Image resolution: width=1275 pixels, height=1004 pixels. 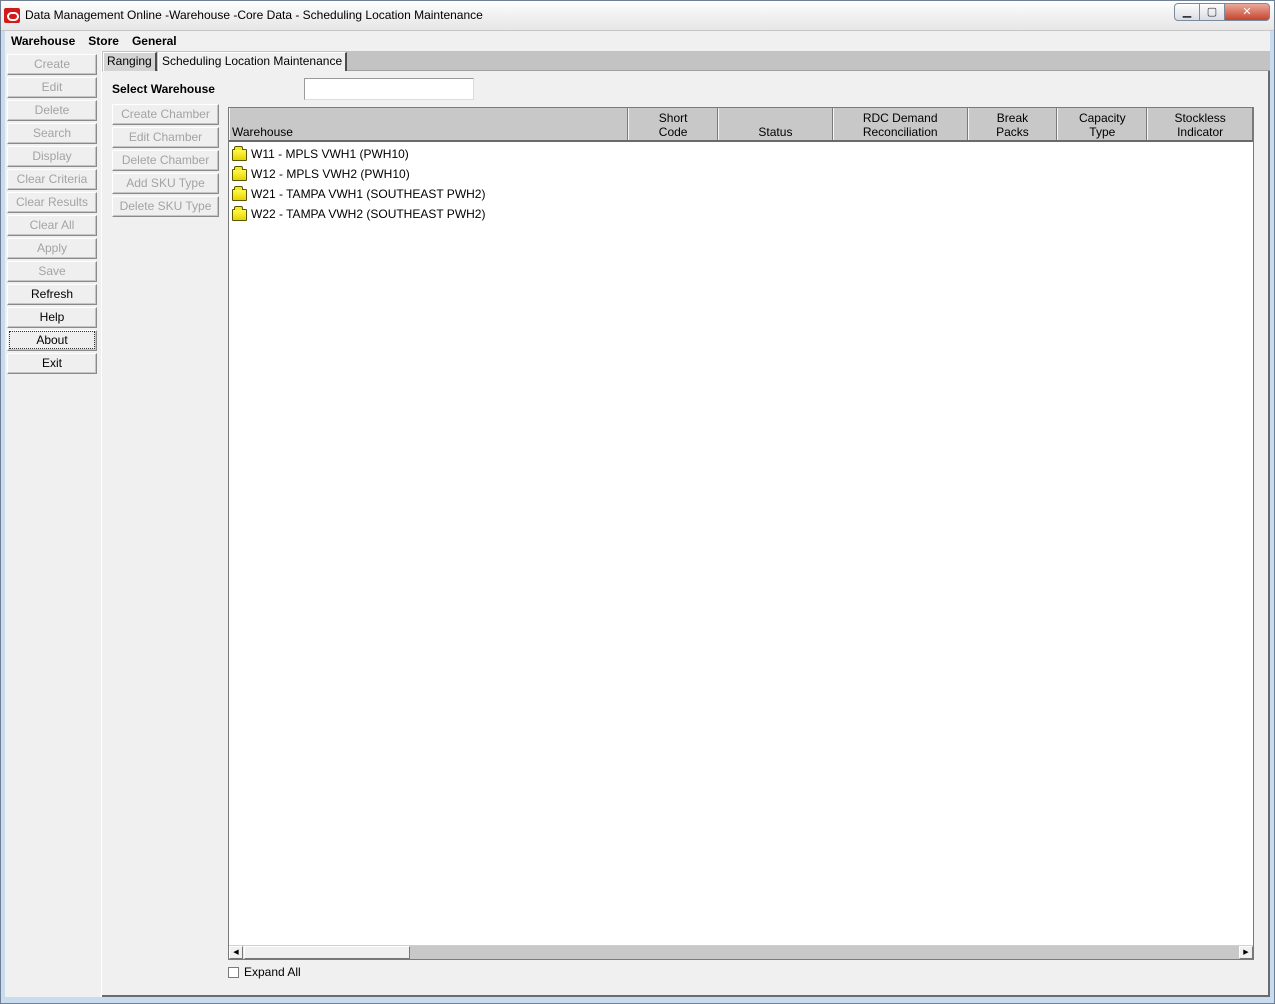 I want to click on button-label: Search, so click(x=52, y=133).